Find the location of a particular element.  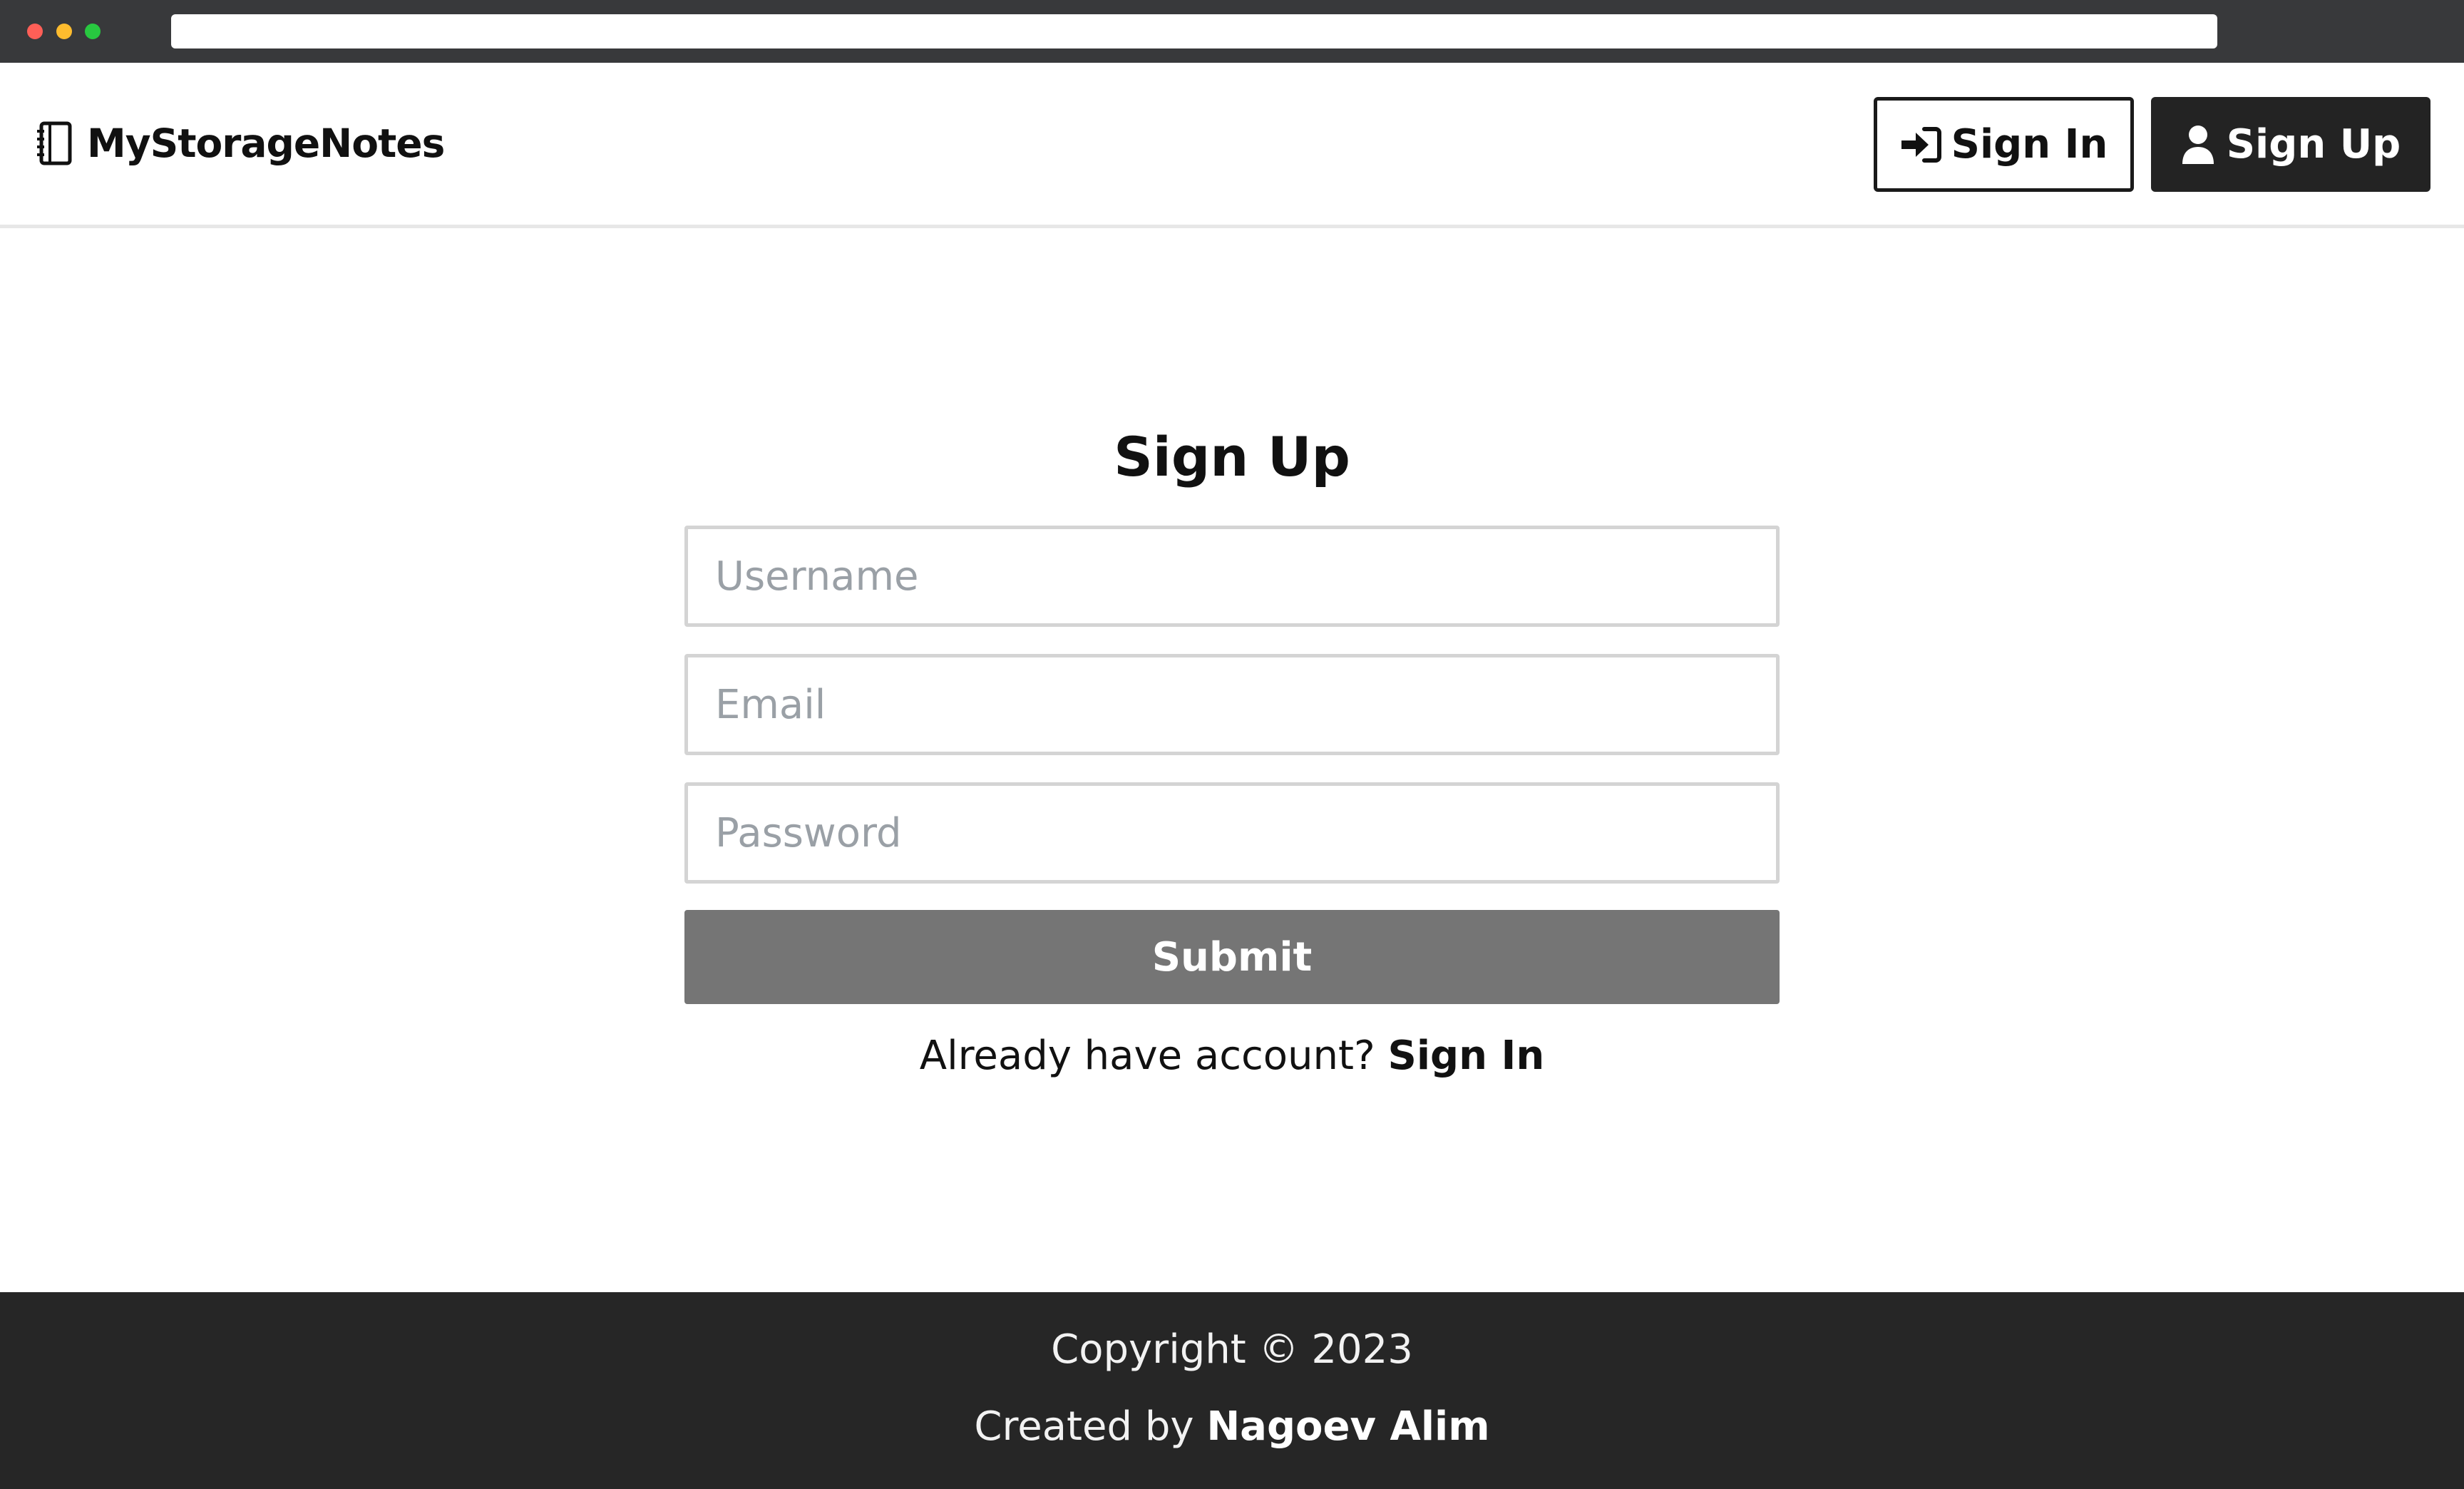

user-icon is located at coordinates (2198, 144).